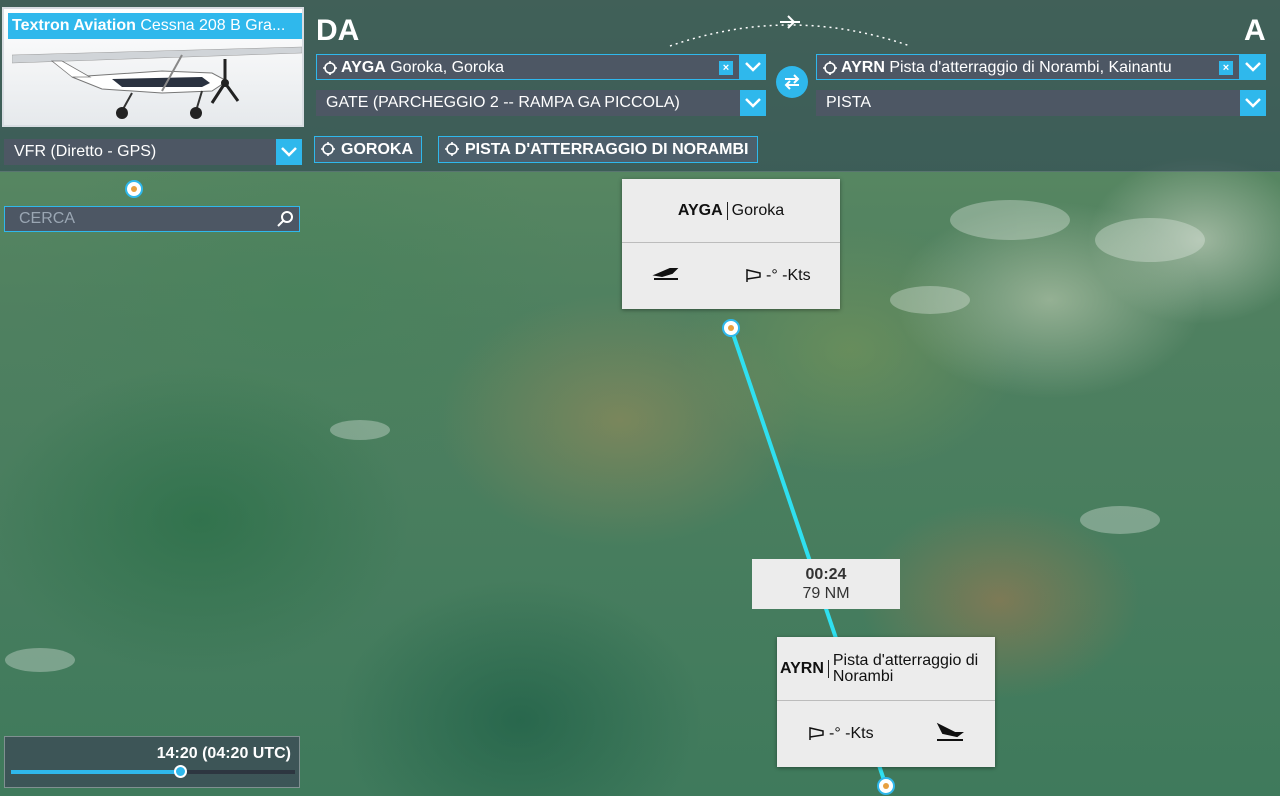 The image size is (1280, 796). I want to click on flight-type-select: VFR (Diretto - GPS), so click(140, 152).